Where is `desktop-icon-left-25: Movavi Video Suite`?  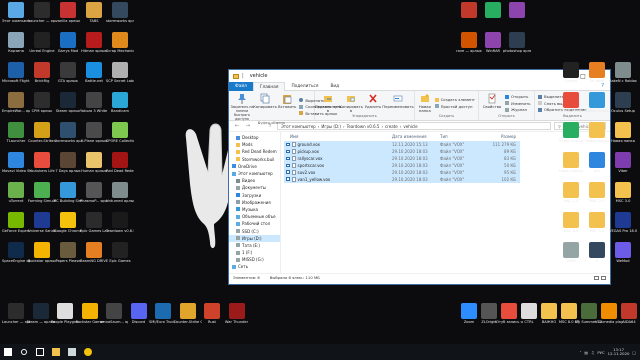 desktop-icon-left-25: Movavi Video Suite is located at coordinates (16, 166).